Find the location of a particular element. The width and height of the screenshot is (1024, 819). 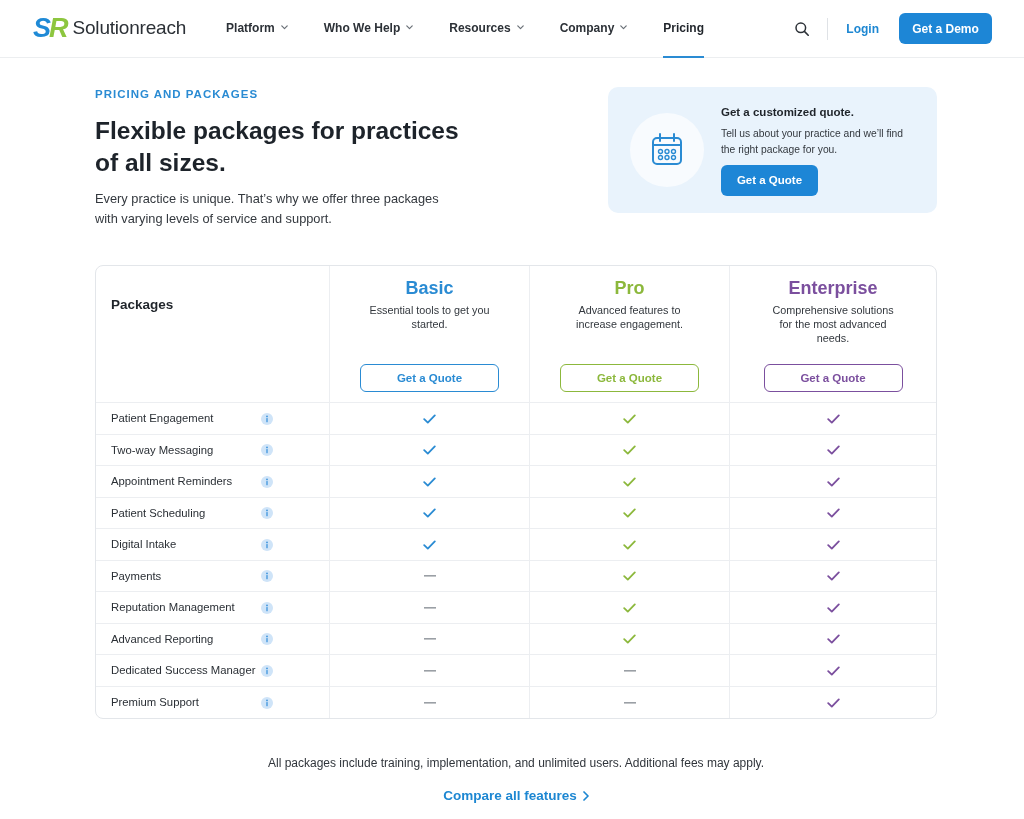

logo-mark: SR is located at coordinates (50, 28).